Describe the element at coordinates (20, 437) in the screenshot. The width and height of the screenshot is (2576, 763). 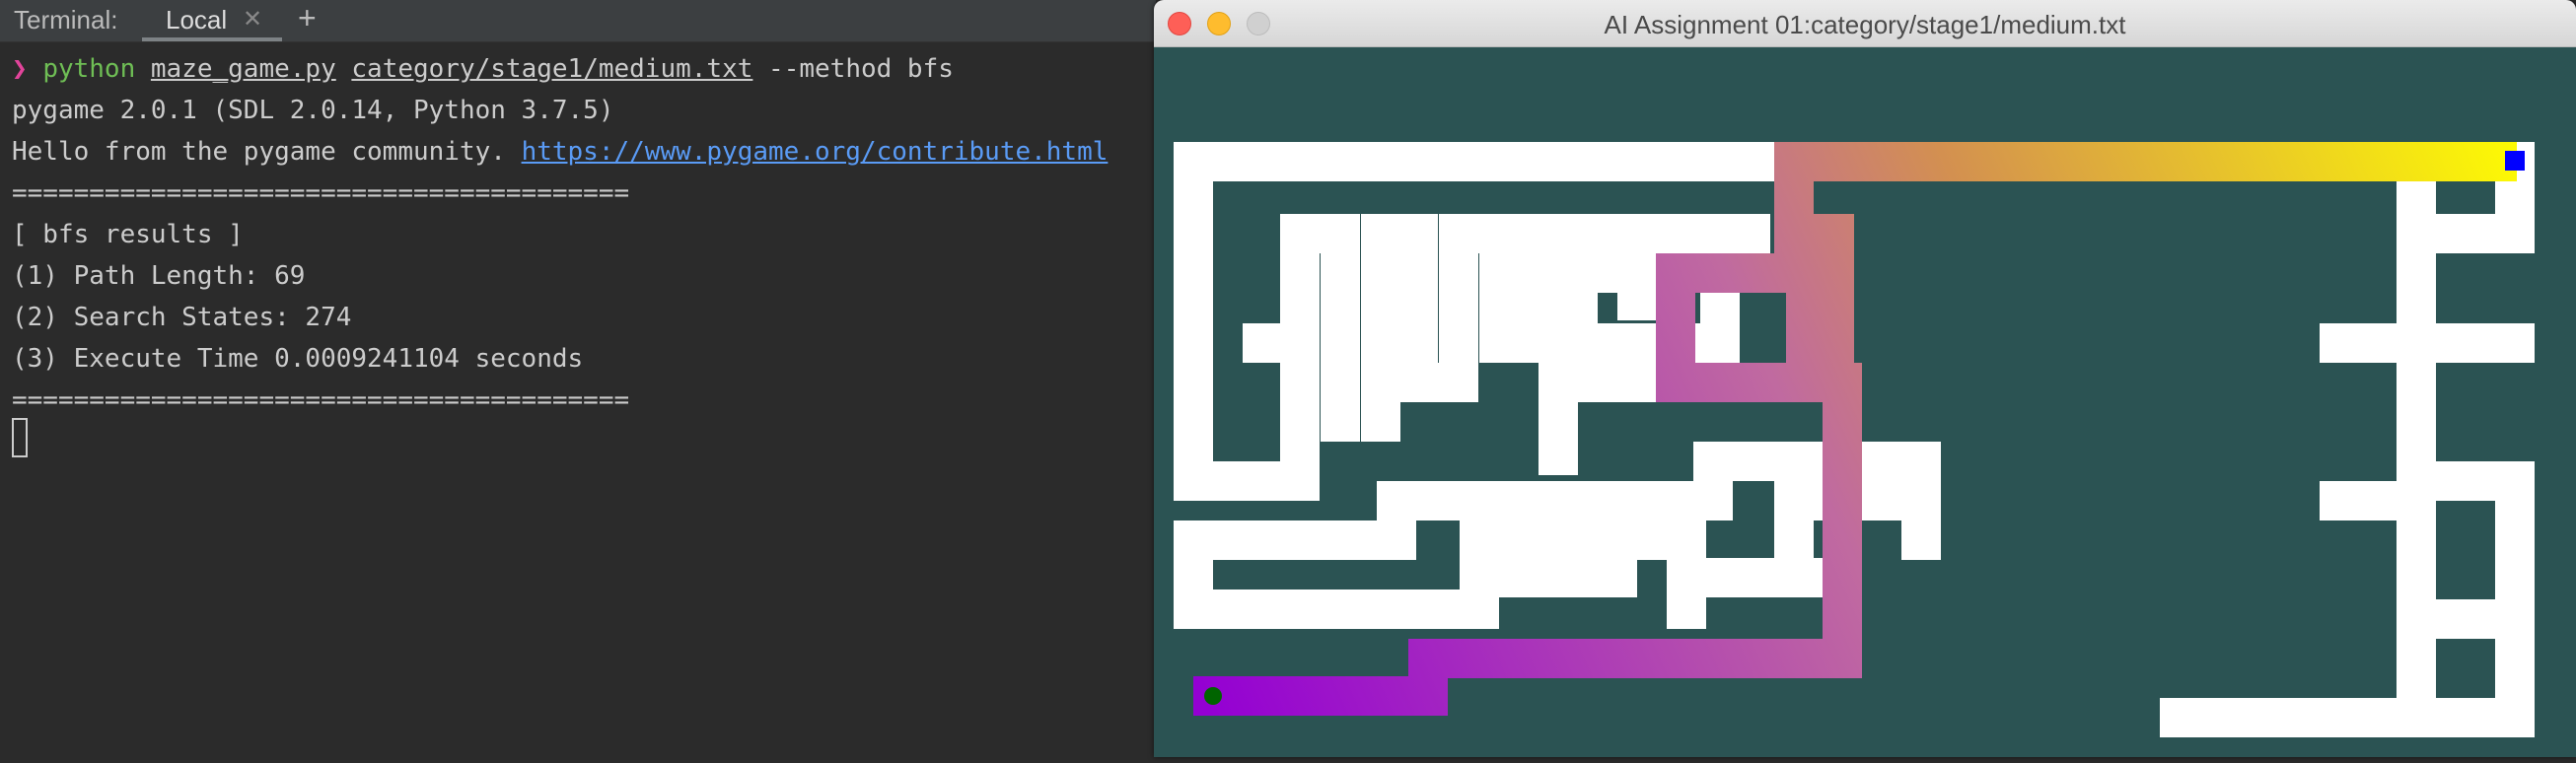
I see `terminal-cursor` at that location.